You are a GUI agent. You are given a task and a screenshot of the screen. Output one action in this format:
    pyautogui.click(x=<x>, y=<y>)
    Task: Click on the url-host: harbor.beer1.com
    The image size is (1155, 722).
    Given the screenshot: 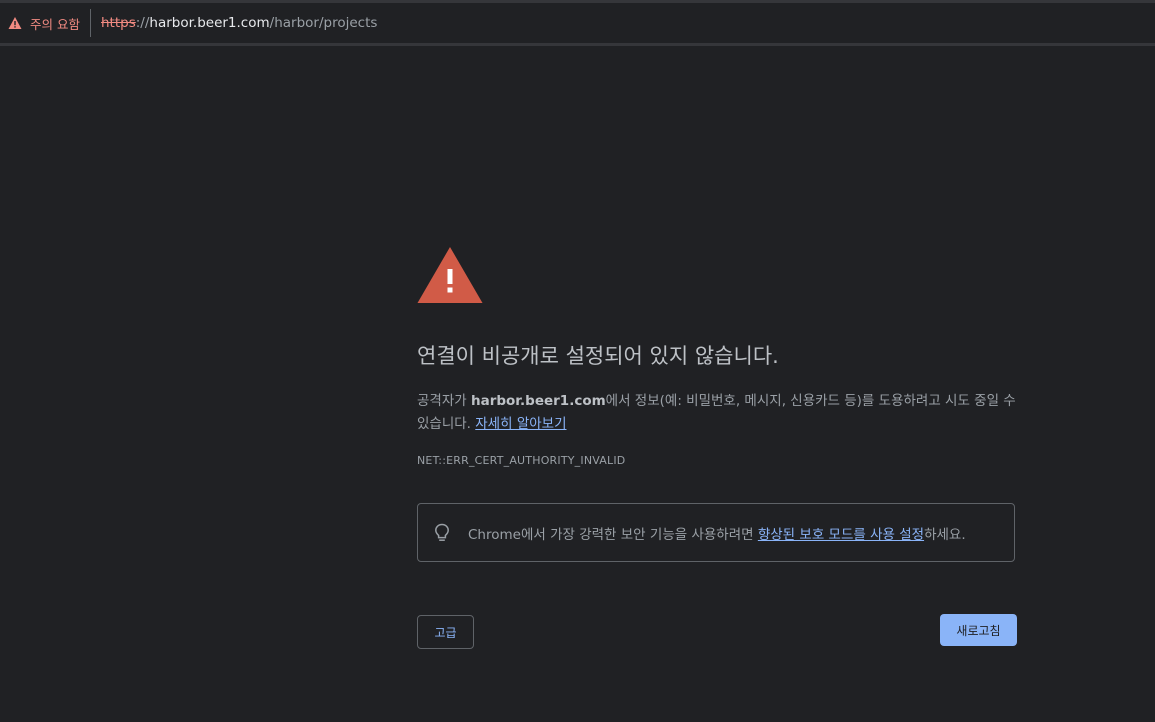 What is the action you would take?
    pyautogui.click(x=209, y=23)
    